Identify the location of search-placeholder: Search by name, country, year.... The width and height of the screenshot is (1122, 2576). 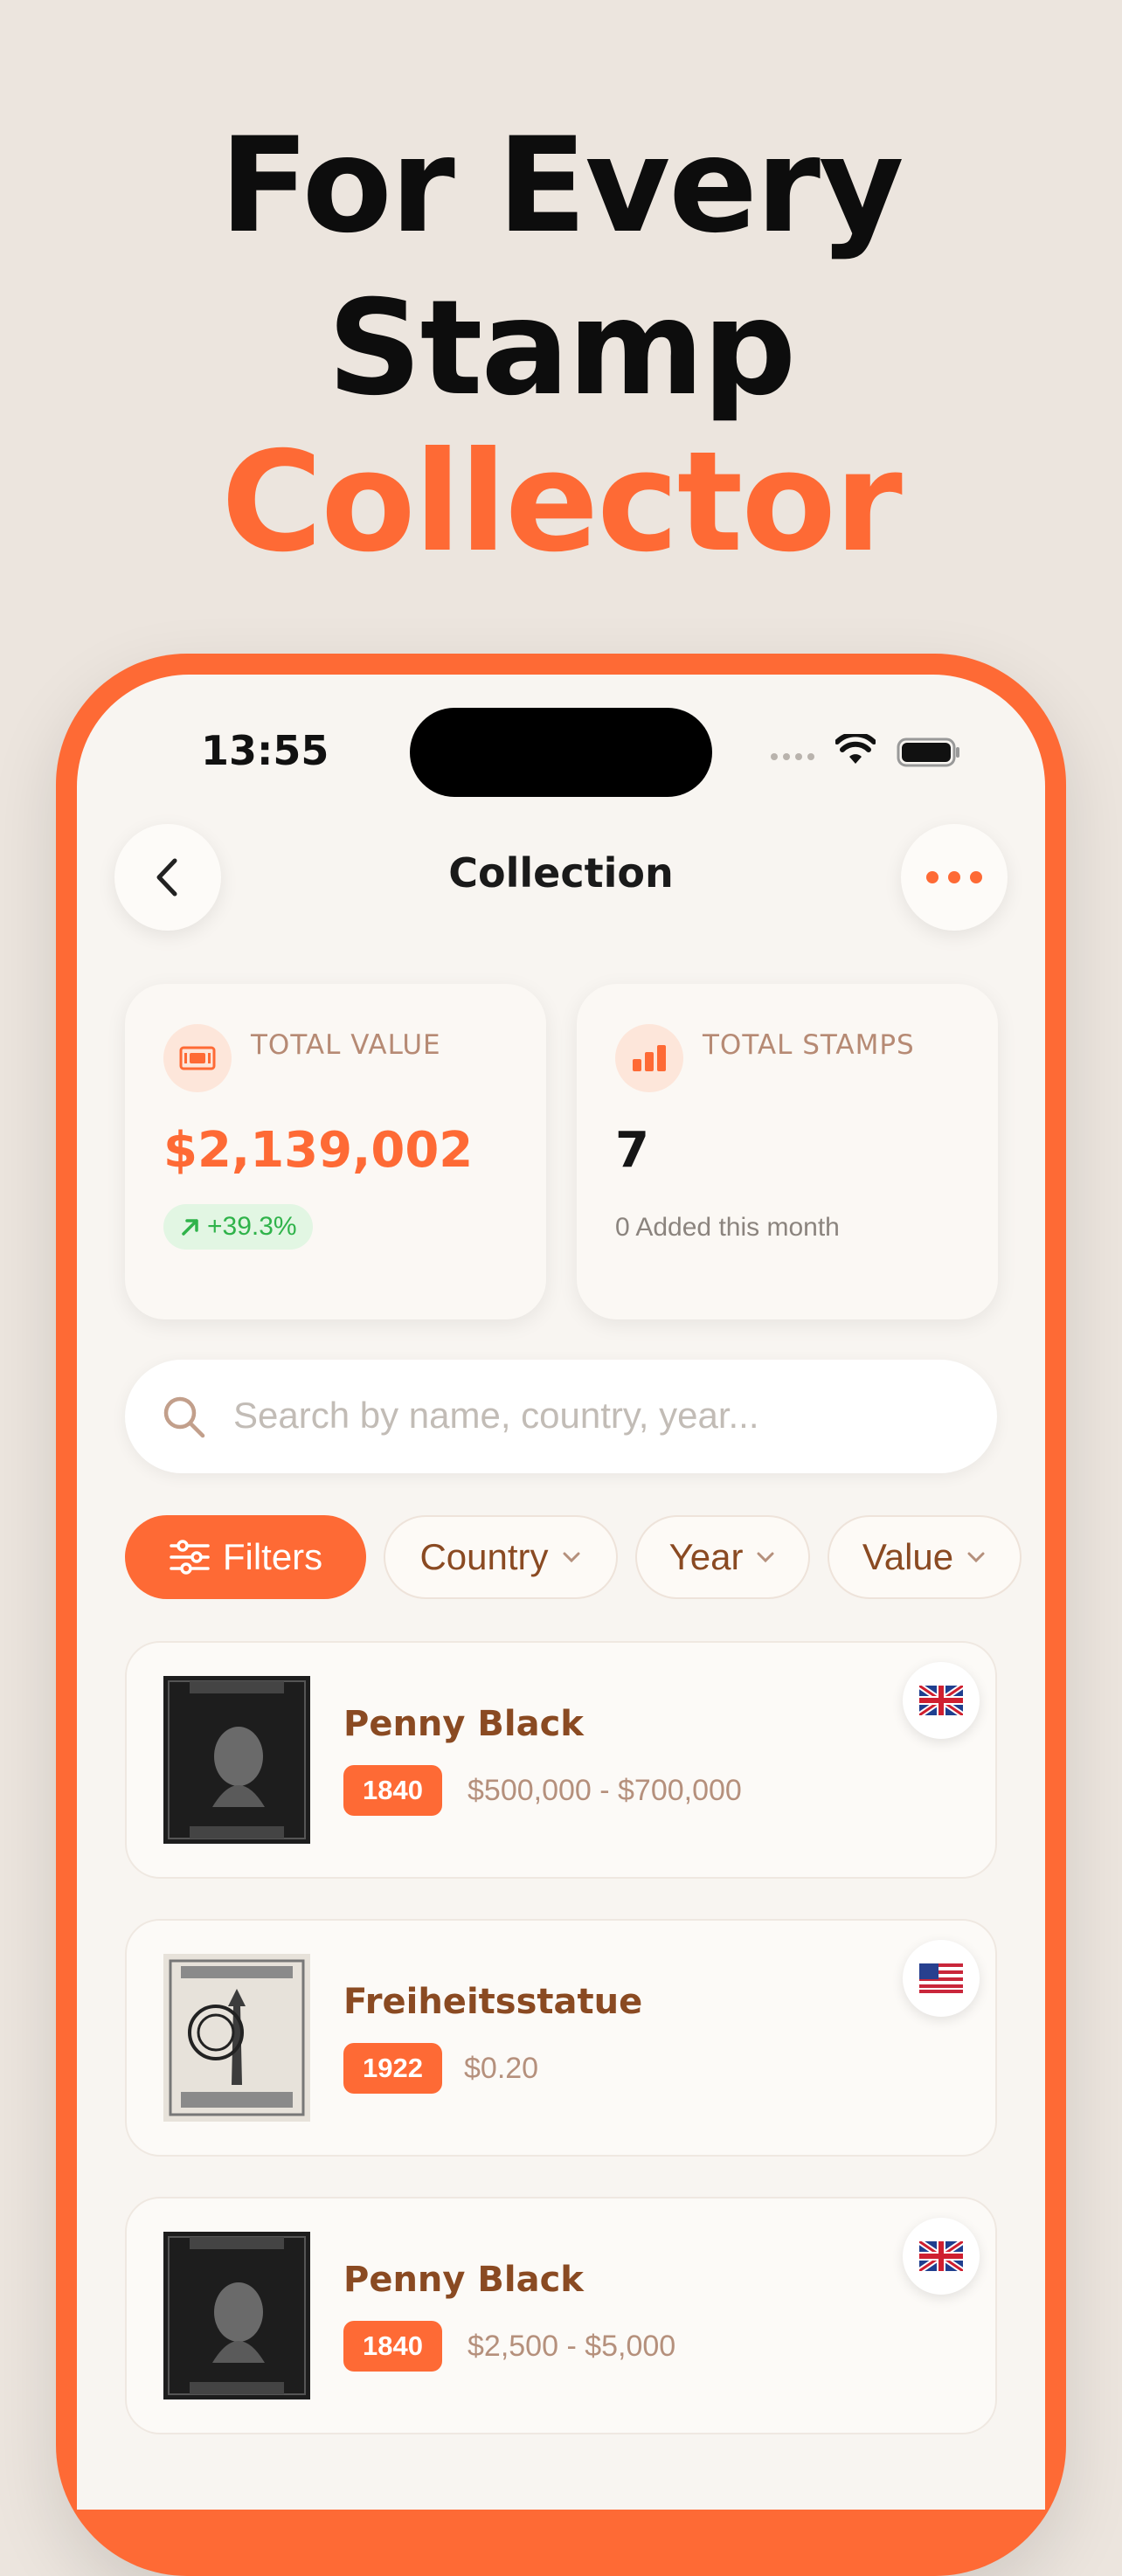
(496, 1415).